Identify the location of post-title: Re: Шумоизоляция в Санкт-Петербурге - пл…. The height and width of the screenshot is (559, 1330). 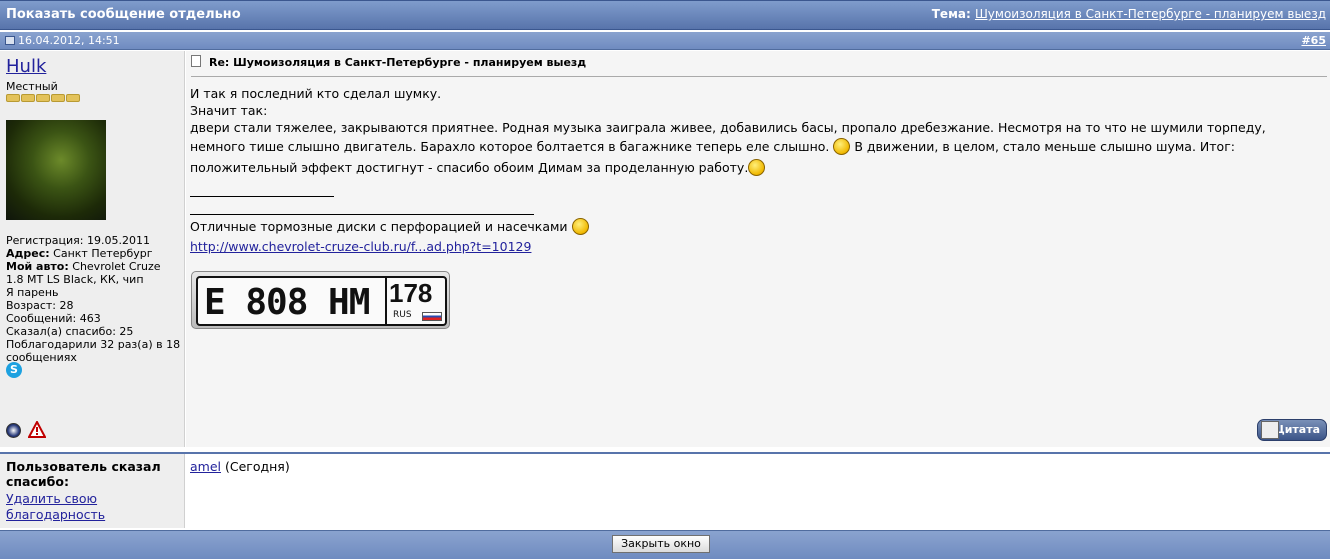
(759, 66).